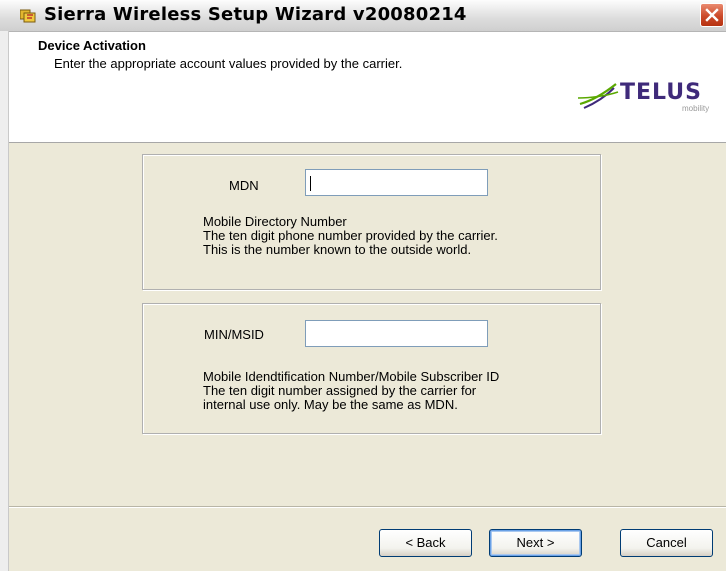  I want to click on cancel-button: Cancel, so click(666, 543).